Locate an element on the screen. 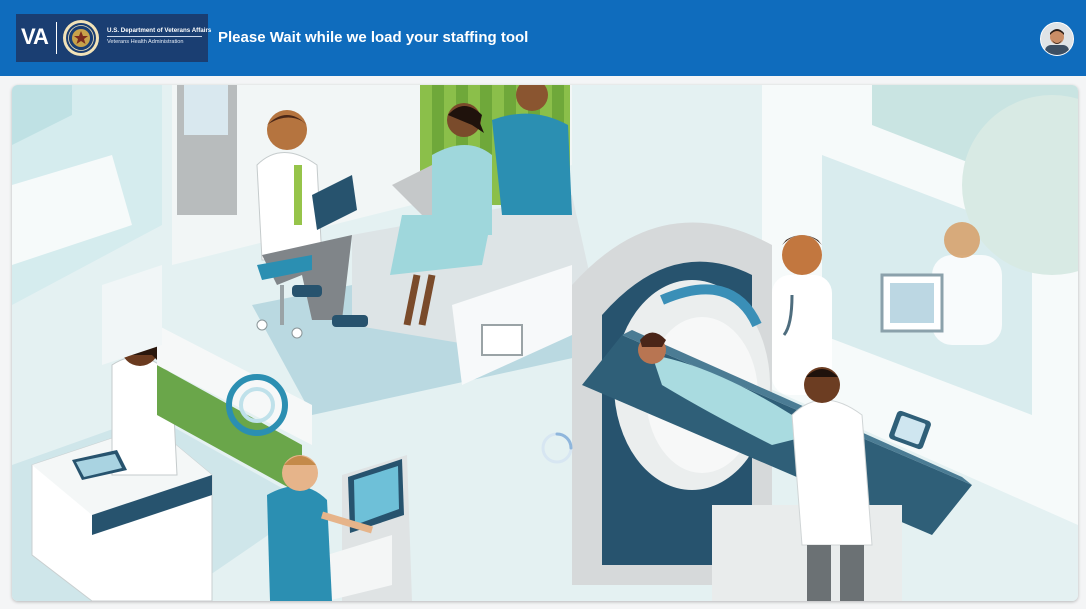 The image size is (1086, 609). user-avatar is located at coordinates (1057, 39).